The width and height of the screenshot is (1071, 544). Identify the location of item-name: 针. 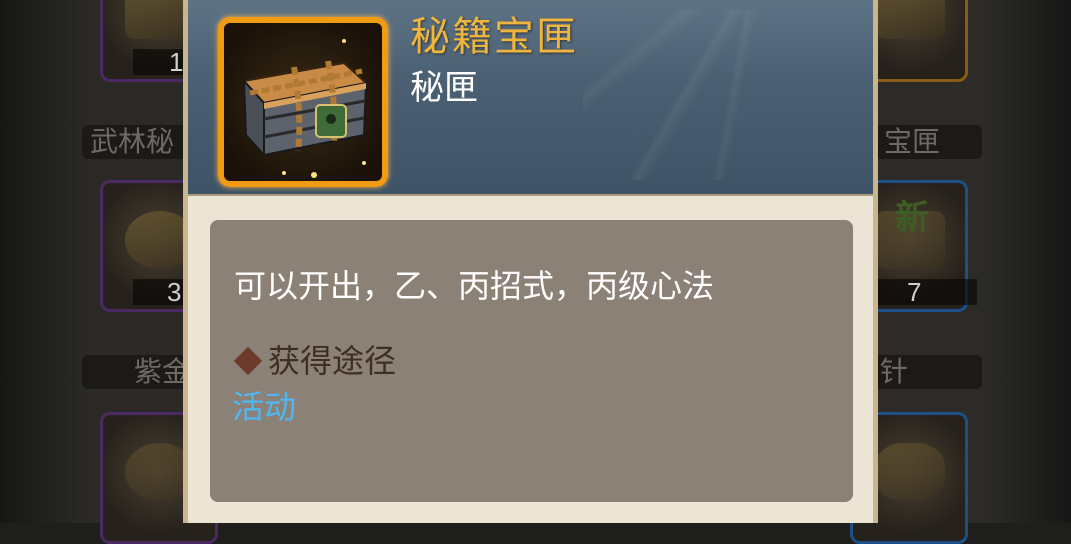
(926, 372).